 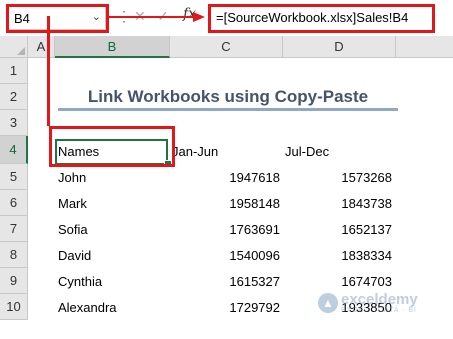 I want to click on cell-name: Alexandra, so click(x=87, y=307).